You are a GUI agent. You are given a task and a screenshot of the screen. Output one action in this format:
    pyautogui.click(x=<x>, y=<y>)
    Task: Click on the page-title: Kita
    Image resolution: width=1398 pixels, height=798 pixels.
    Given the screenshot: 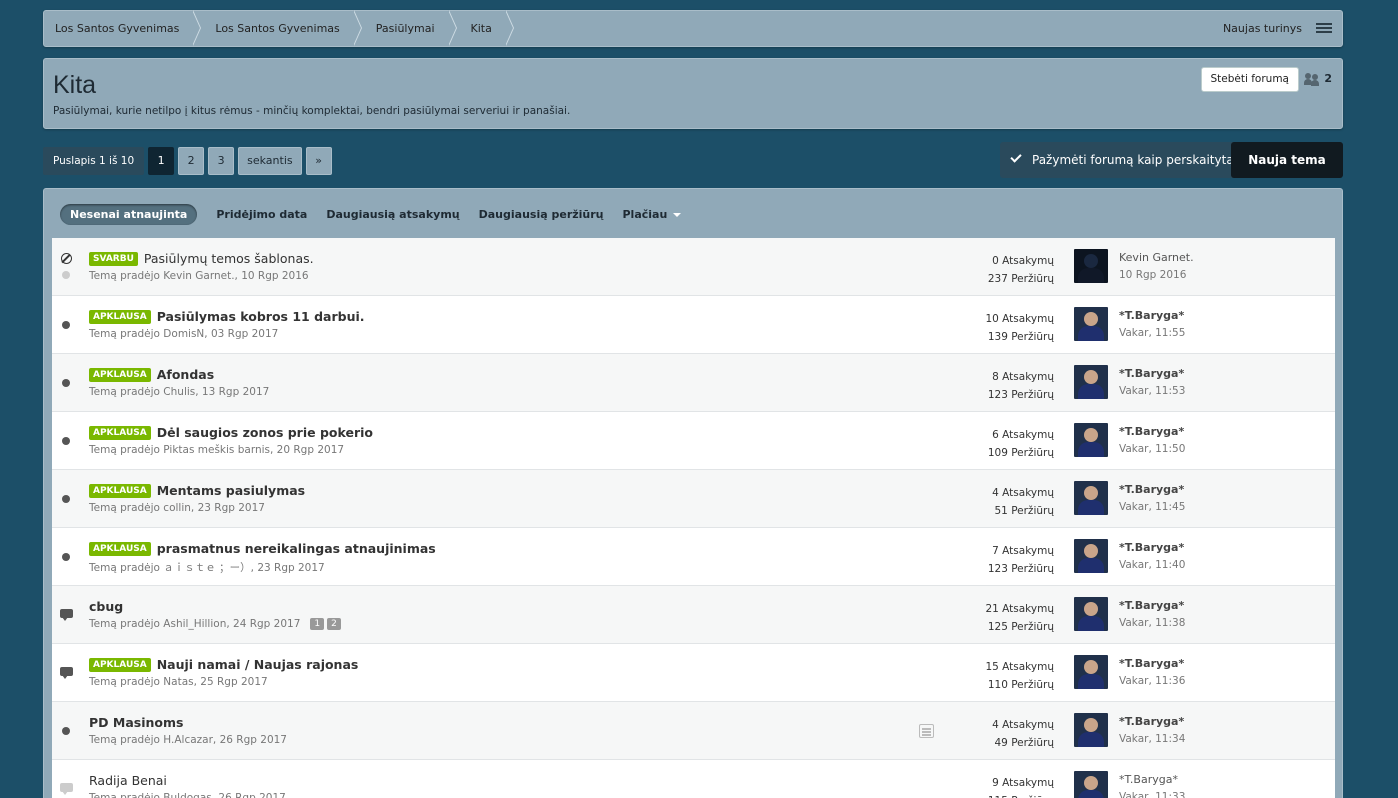 What is the action you would take?
    pyautogui.click(x=75, y=85)
    